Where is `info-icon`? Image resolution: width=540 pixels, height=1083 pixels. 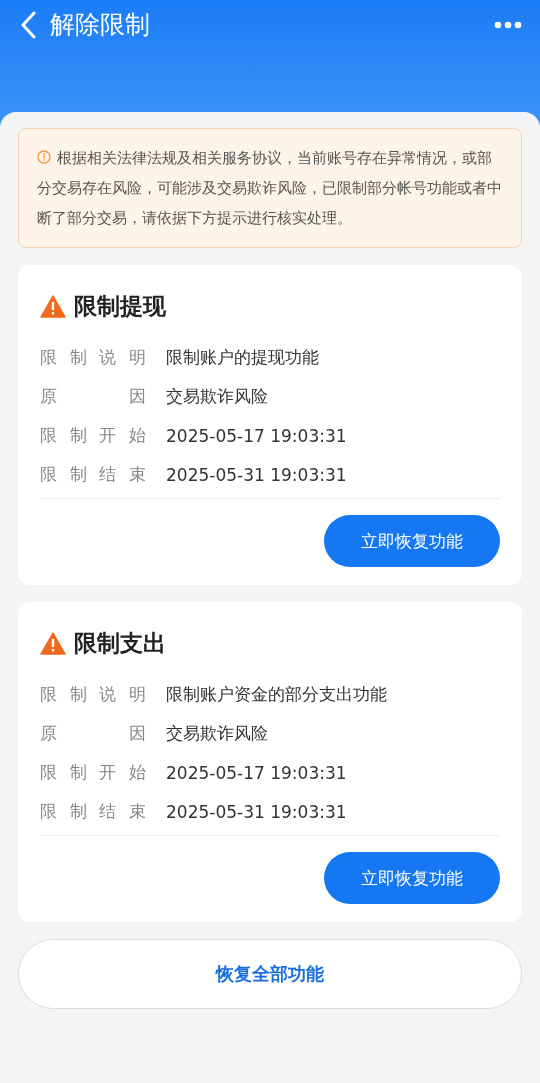
info-icon is located at coordinates (44, 157).